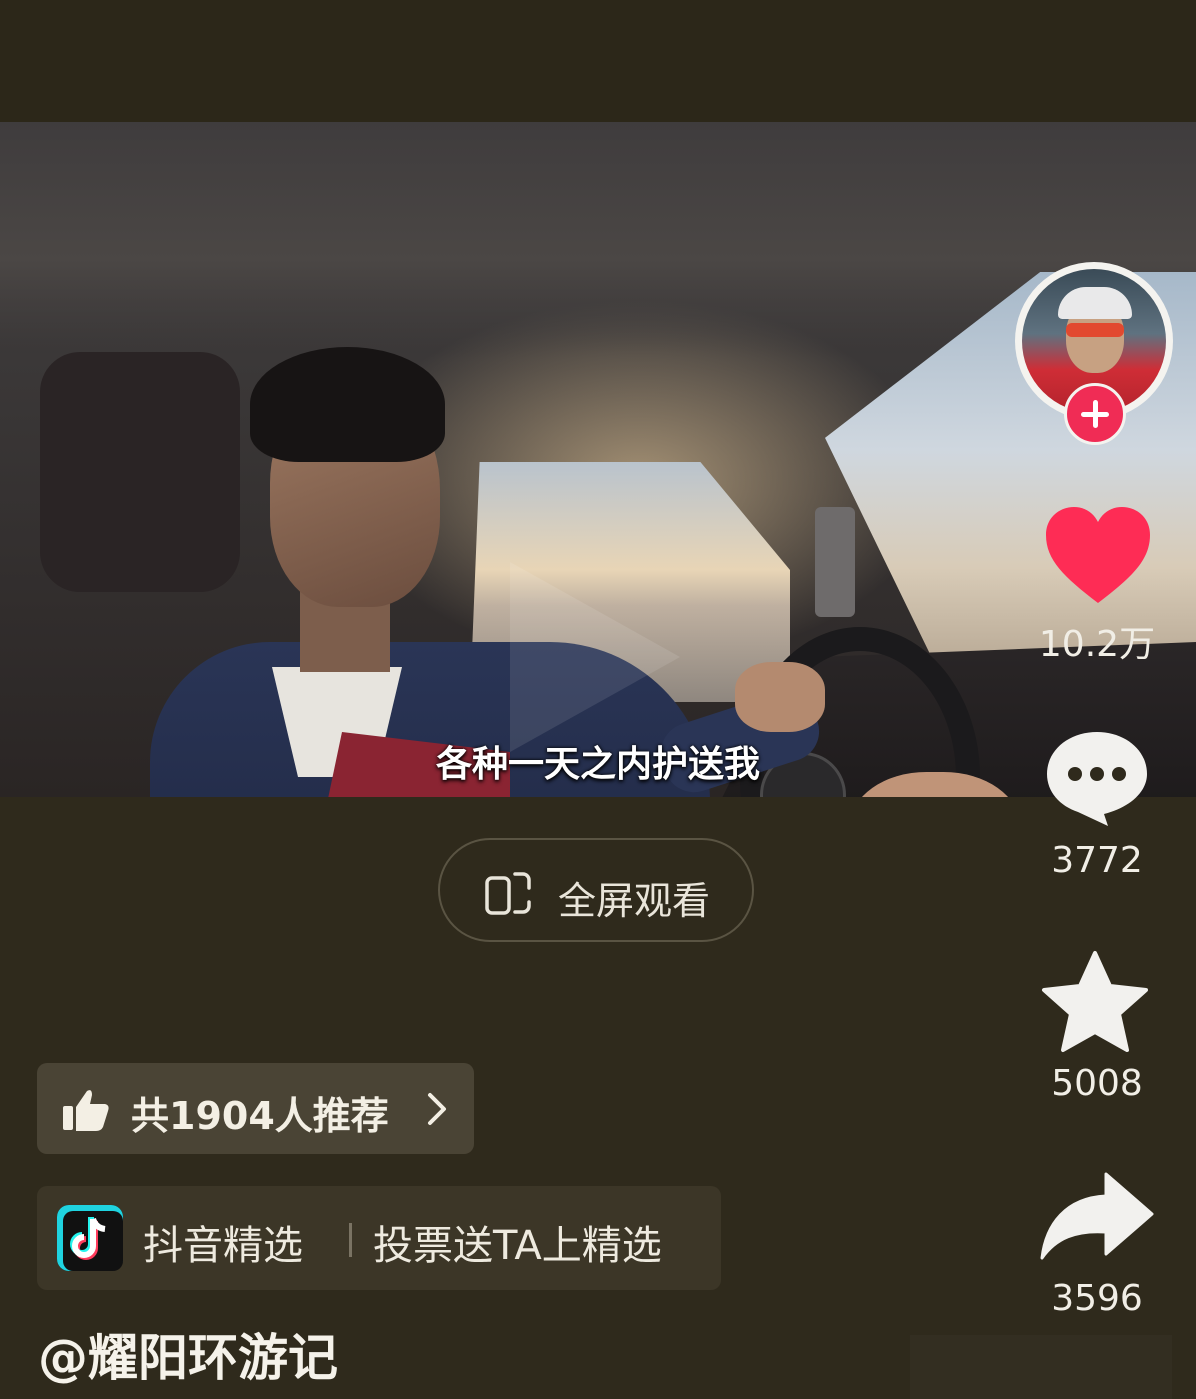 This screenshot has height=1399, width=1196. Describe the element at coordinates (1097, 778) in the screenshot. I see `comment-icon` at that location.